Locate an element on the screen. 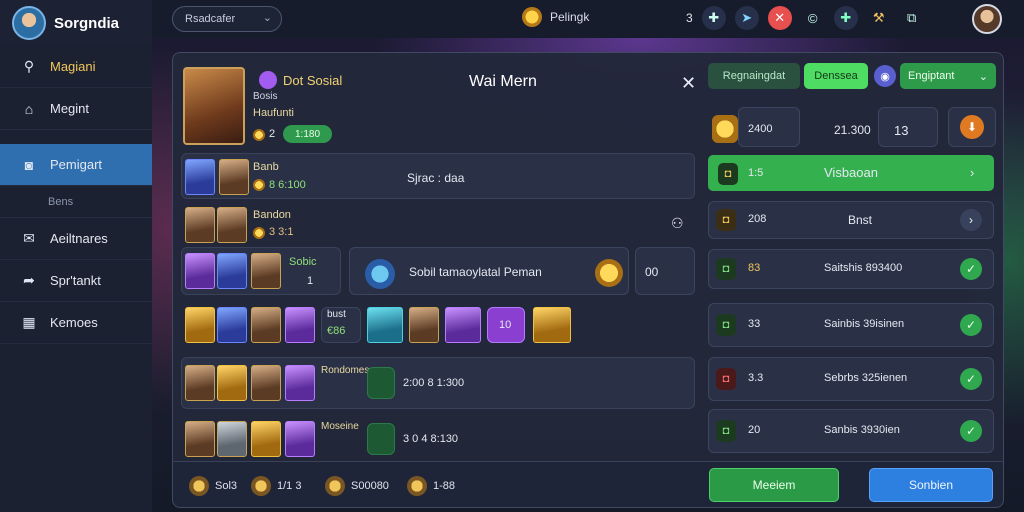 The image size is (1024, 512). row6-badge is located at coordinates (381, 383).